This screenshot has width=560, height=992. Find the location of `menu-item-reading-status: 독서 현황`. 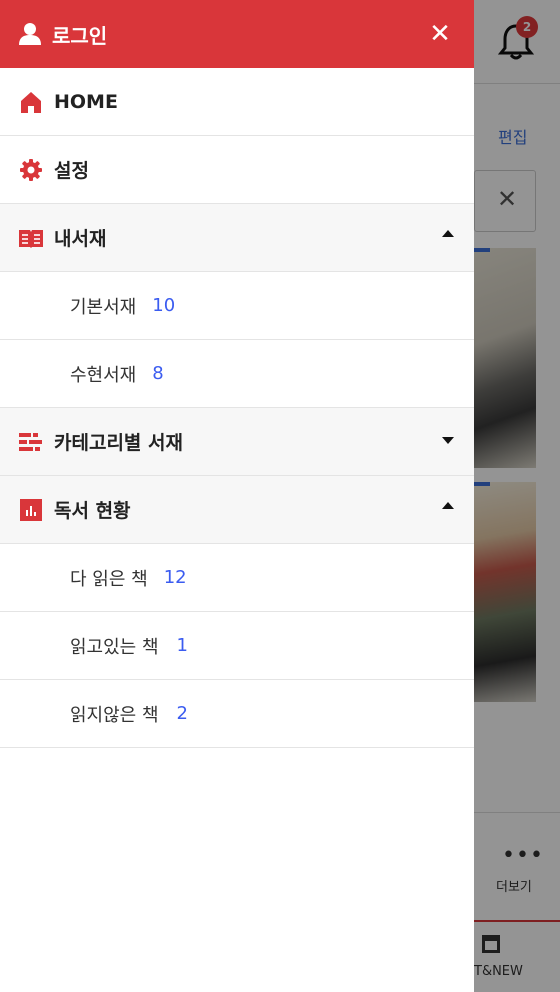

menu-item-reading-status: 독서 현황 is located at coordinates (237, 510).